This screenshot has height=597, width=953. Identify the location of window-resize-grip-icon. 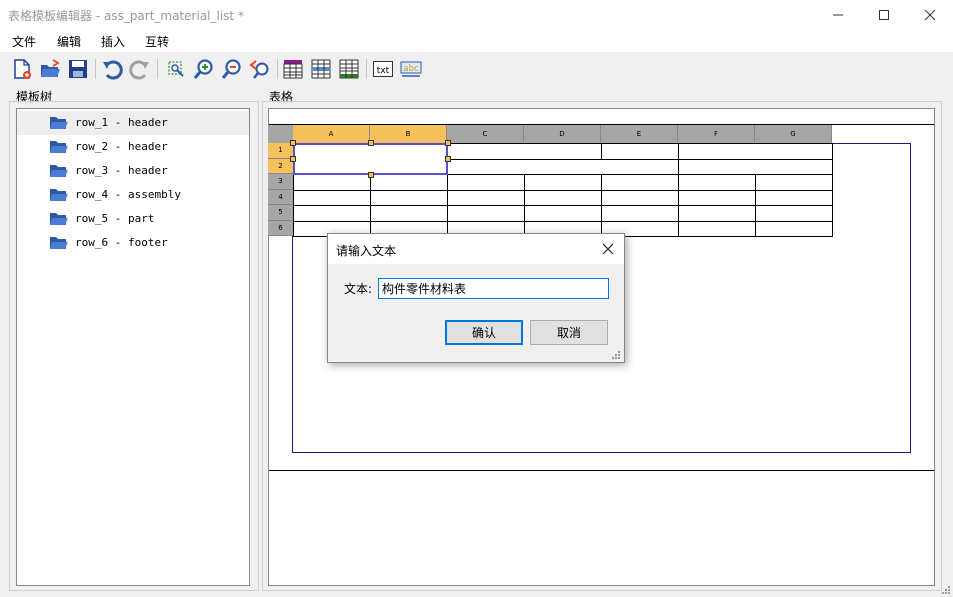
(946, 590).